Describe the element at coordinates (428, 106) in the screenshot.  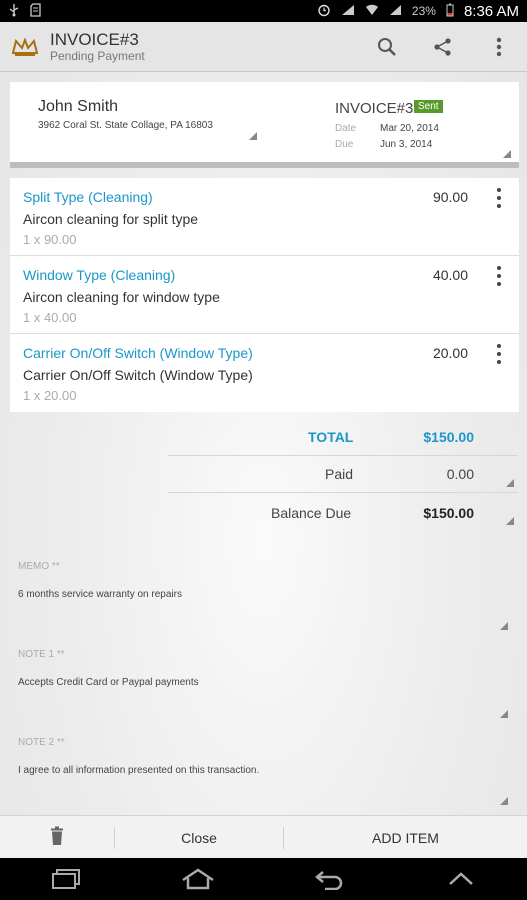
I see `status-badge: Sent` at that location.